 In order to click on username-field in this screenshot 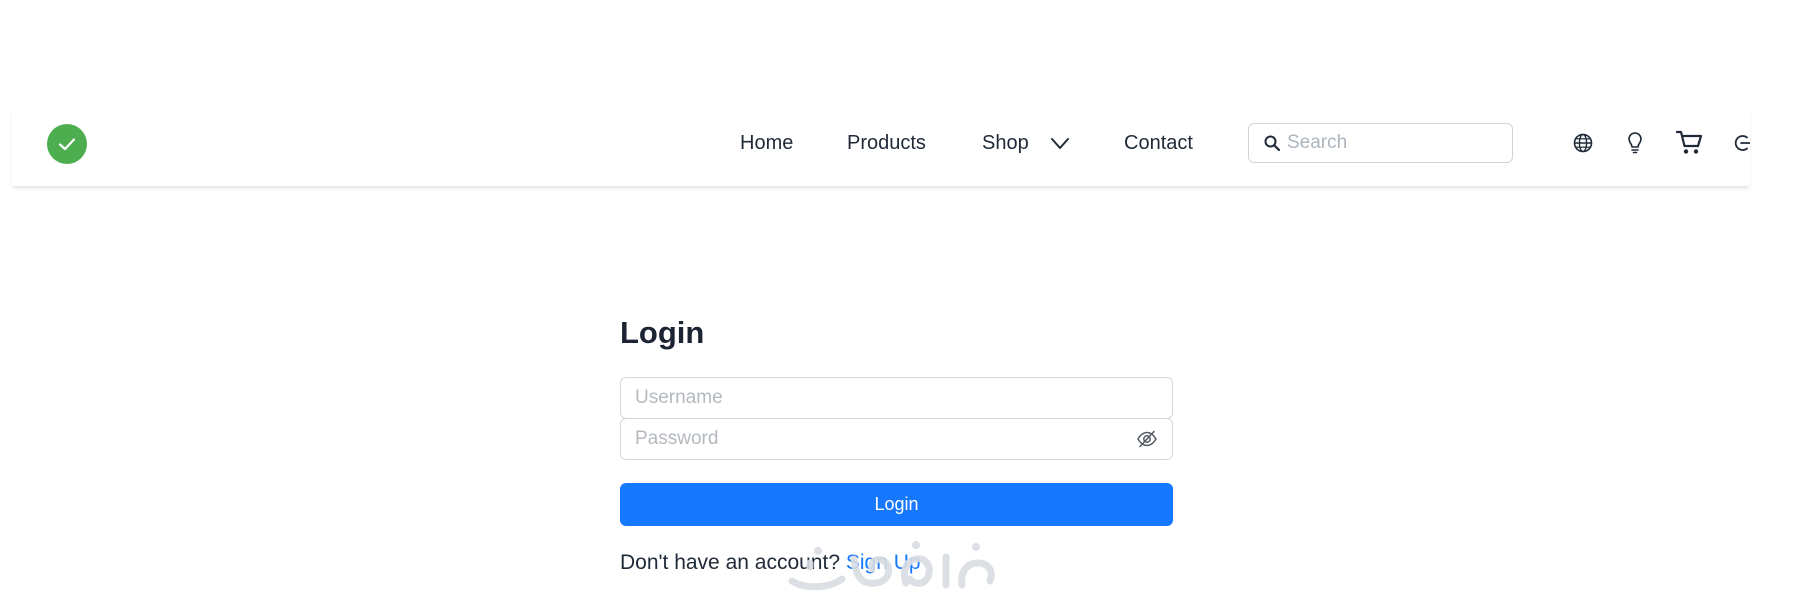, I will do `click(896, 398)`.